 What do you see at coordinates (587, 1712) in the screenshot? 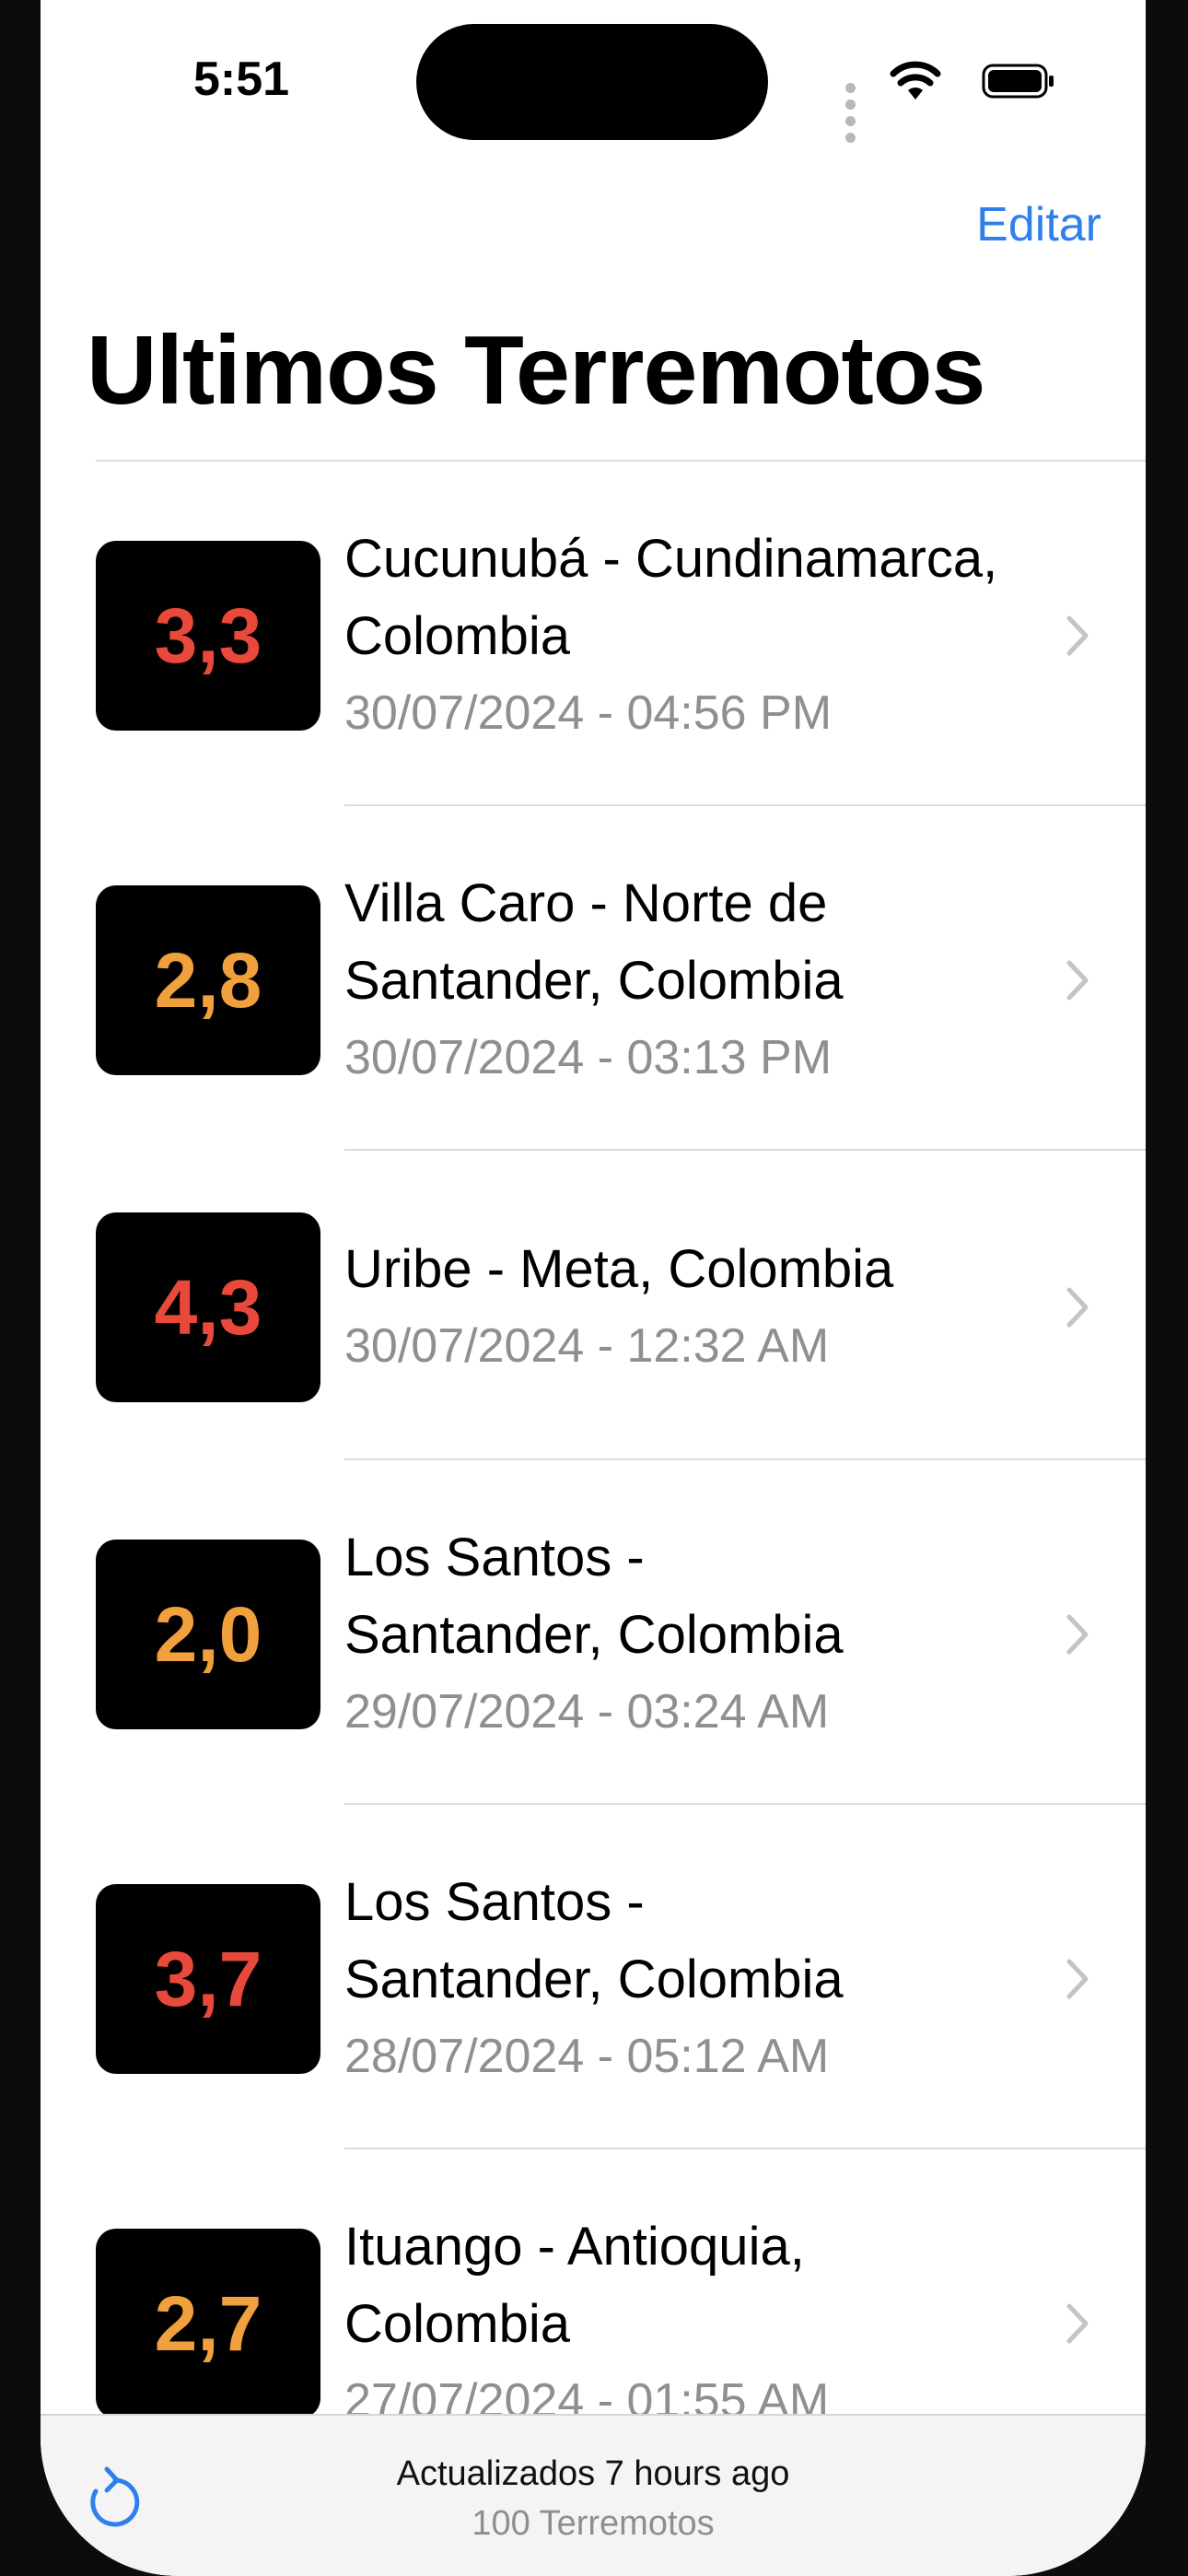
I see `earthquake-date: 29/07/2024 - 03:24 AM` at bounding box center [587, 1712].